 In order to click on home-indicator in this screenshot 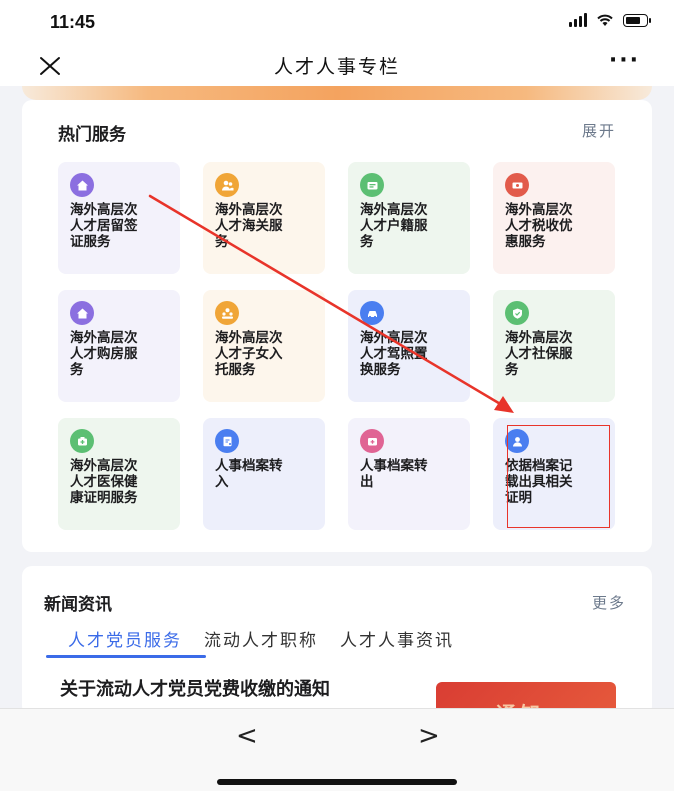, I will do `click(337, 782)`.